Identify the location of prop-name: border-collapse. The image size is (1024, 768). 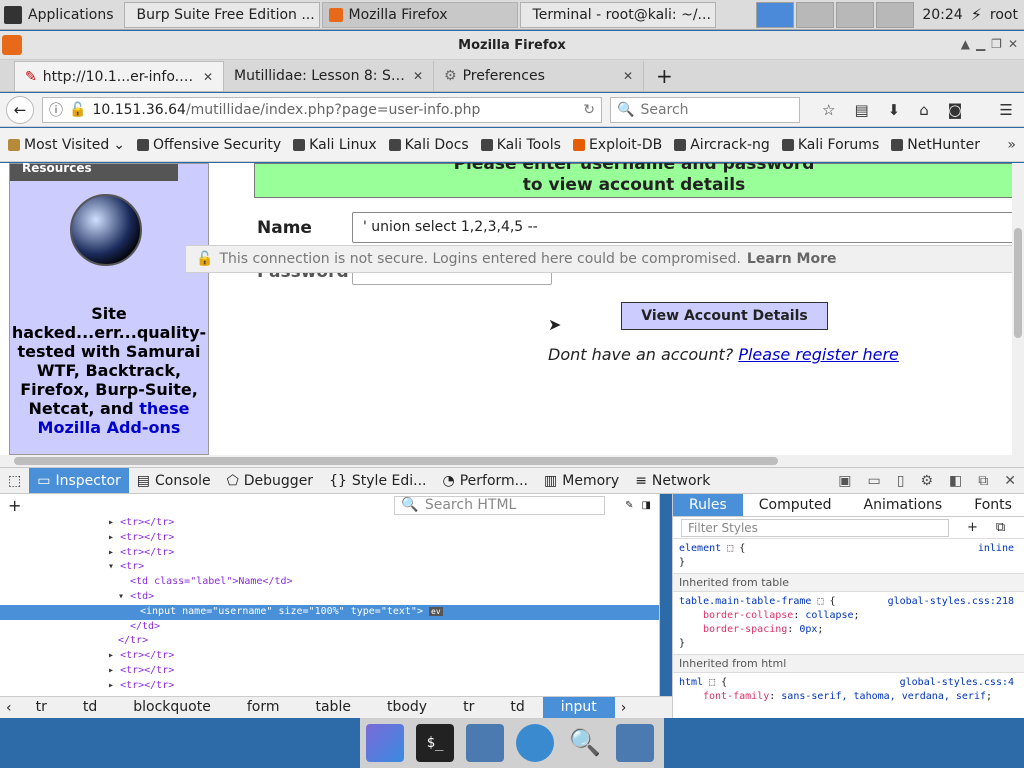
(736, 615).